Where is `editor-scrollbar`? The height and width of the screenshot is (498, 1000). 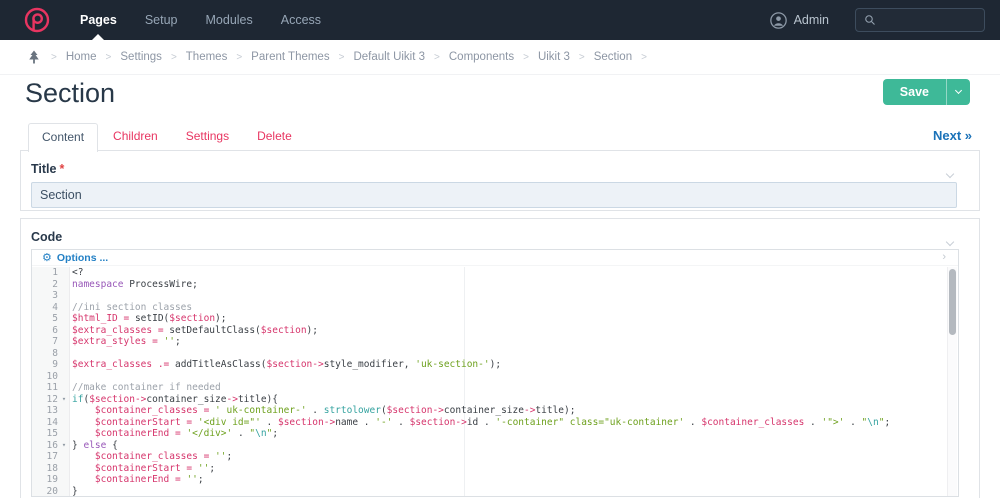 editor-scrollbar is located at coordinates (952, 381).